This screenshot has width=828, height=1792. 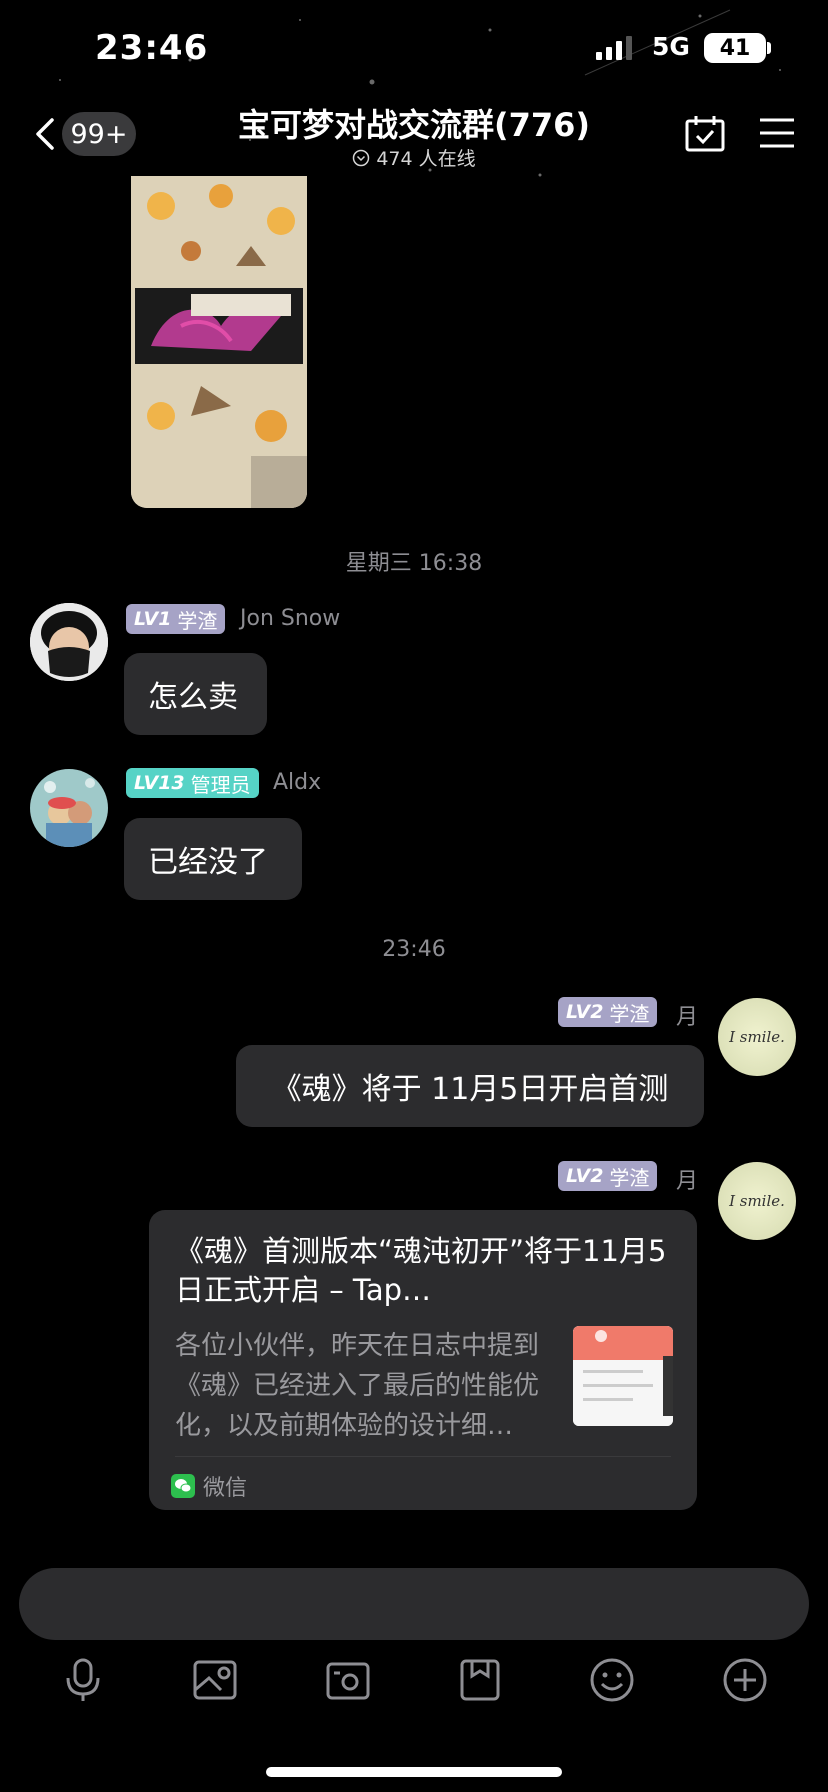 What do you see at coordinates (290, 618) in the screenshot?
I see `sender-name: Jon Snow` at bounding box center [290, 618].